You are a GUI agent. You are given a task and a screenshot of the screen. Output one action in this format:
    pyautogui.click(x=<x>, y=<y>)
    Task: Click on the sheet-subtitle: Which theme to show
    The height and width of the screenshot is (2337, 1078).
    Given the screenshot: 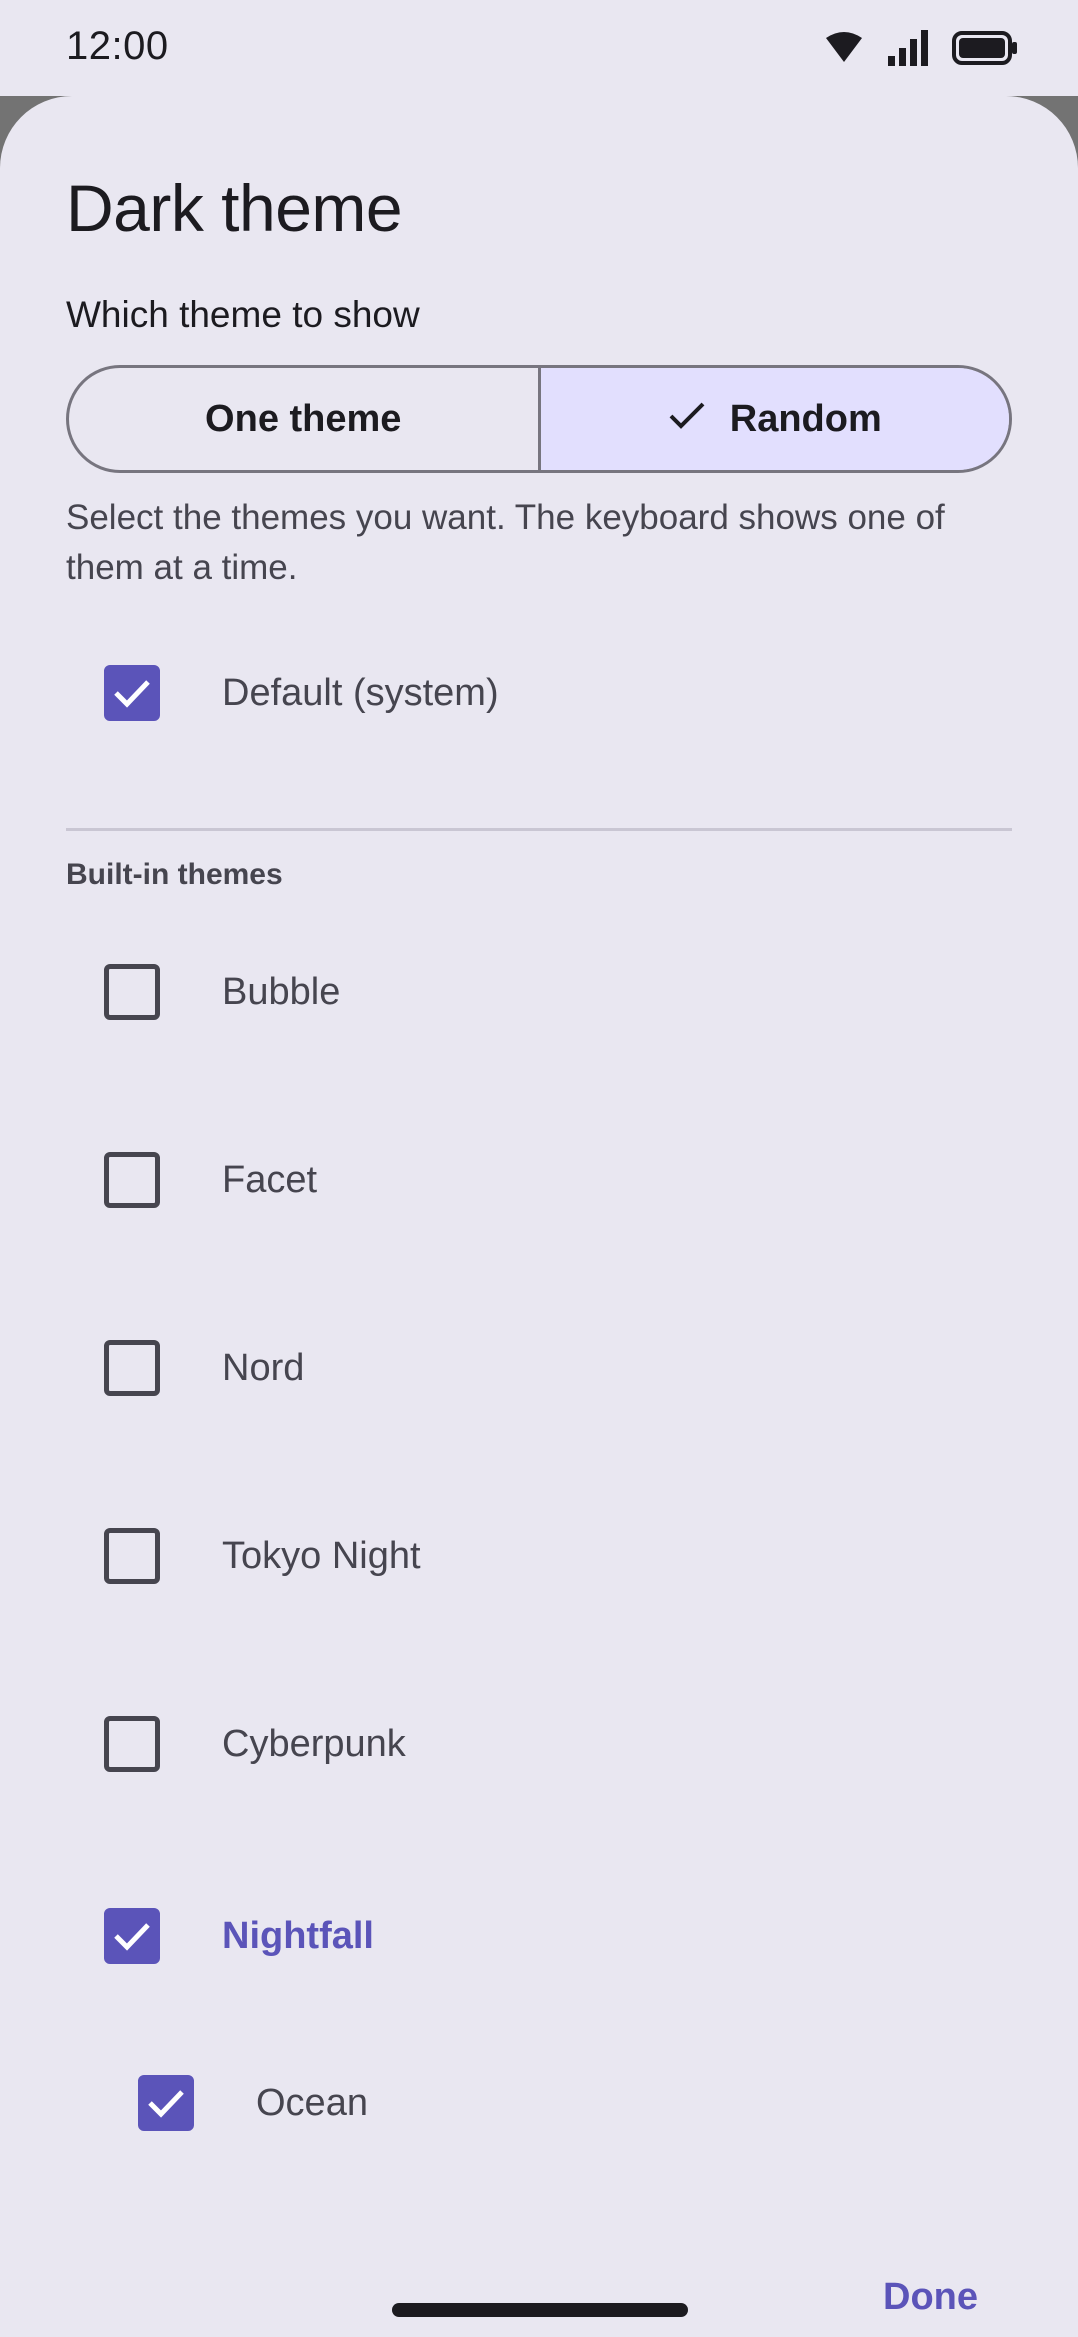 What is the action you would take?
    pyautogui.click(x=243, y=314)
    